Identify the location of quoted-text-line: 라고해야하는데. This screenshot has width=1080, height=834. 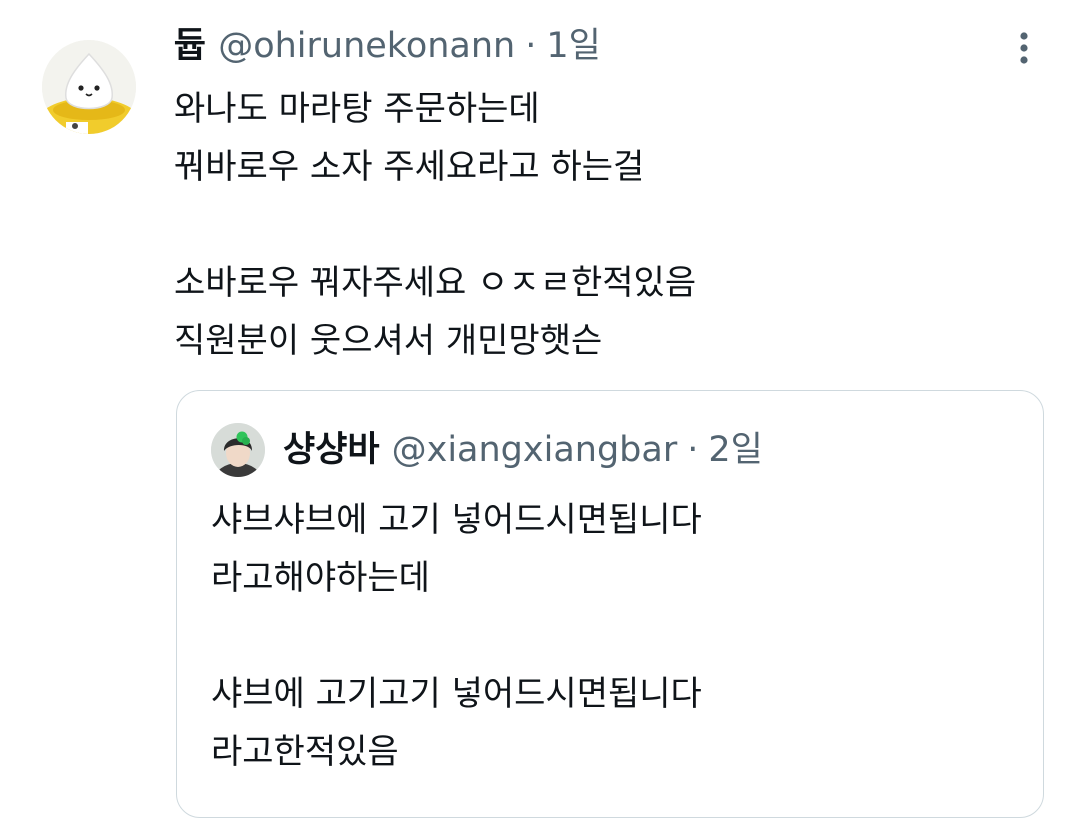
(320, 578).